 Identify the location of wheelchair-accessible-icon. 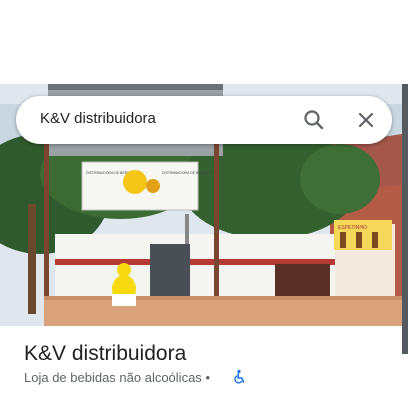
(239, 377).